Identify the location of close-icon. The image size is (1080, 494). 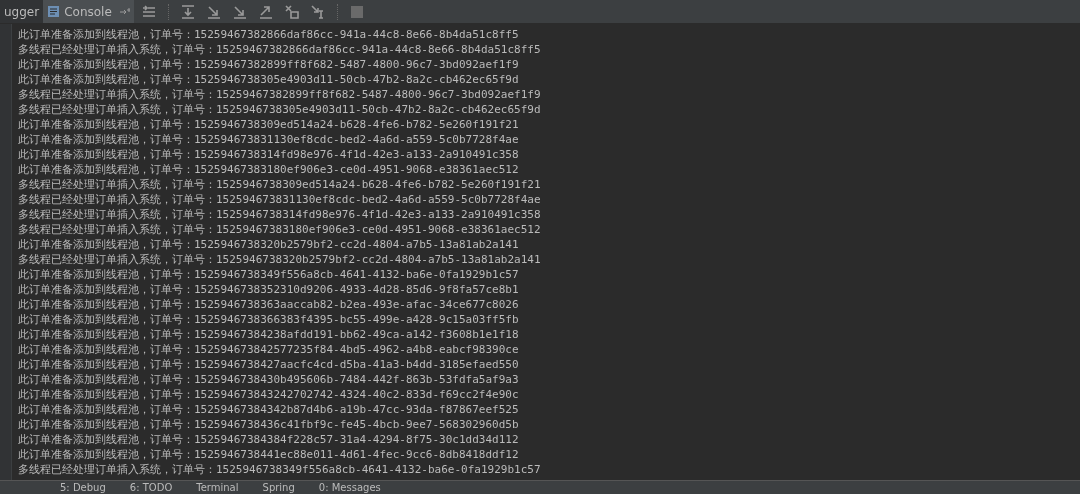
(291, 11).